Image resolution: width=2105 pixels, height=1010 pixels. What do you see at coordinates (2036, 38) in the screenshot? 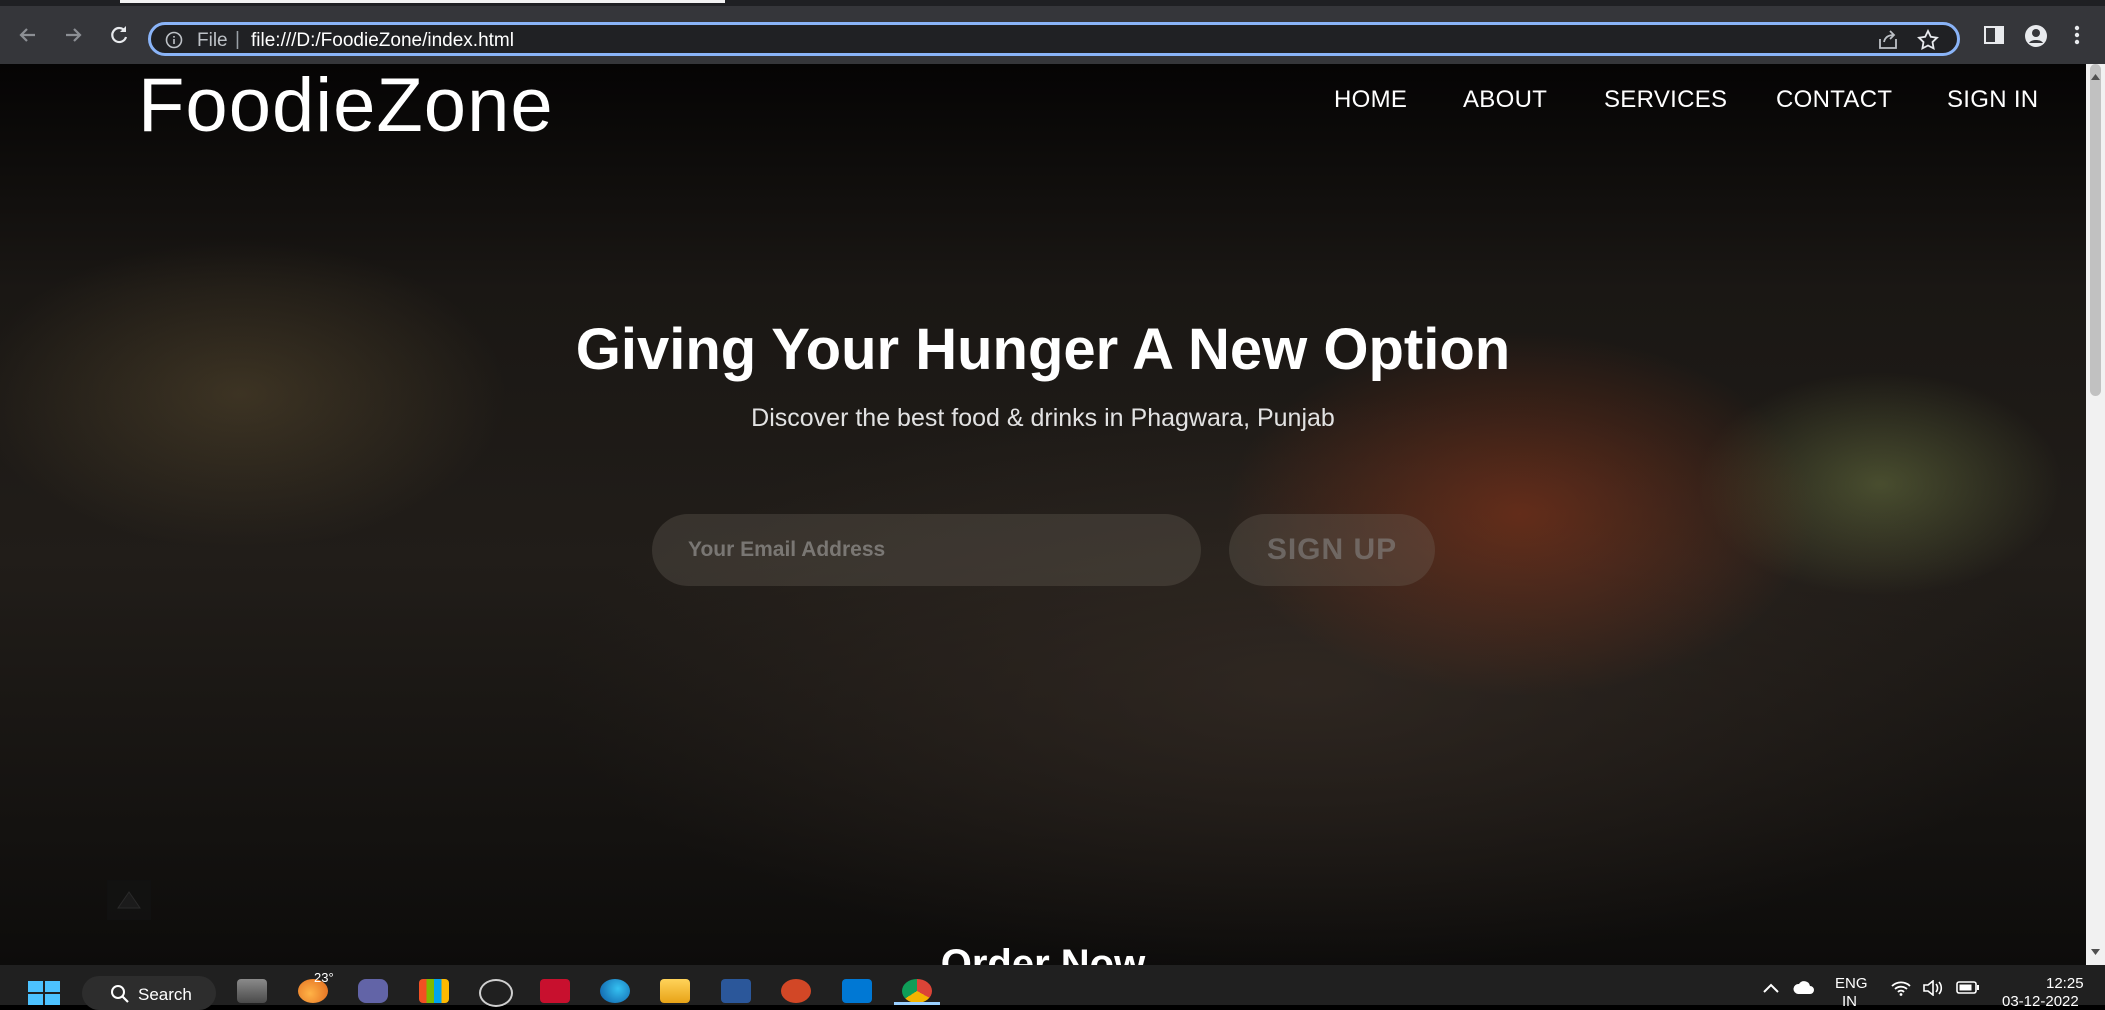
I see `profile-avatar-icon` at bounding box center [2036, 38].